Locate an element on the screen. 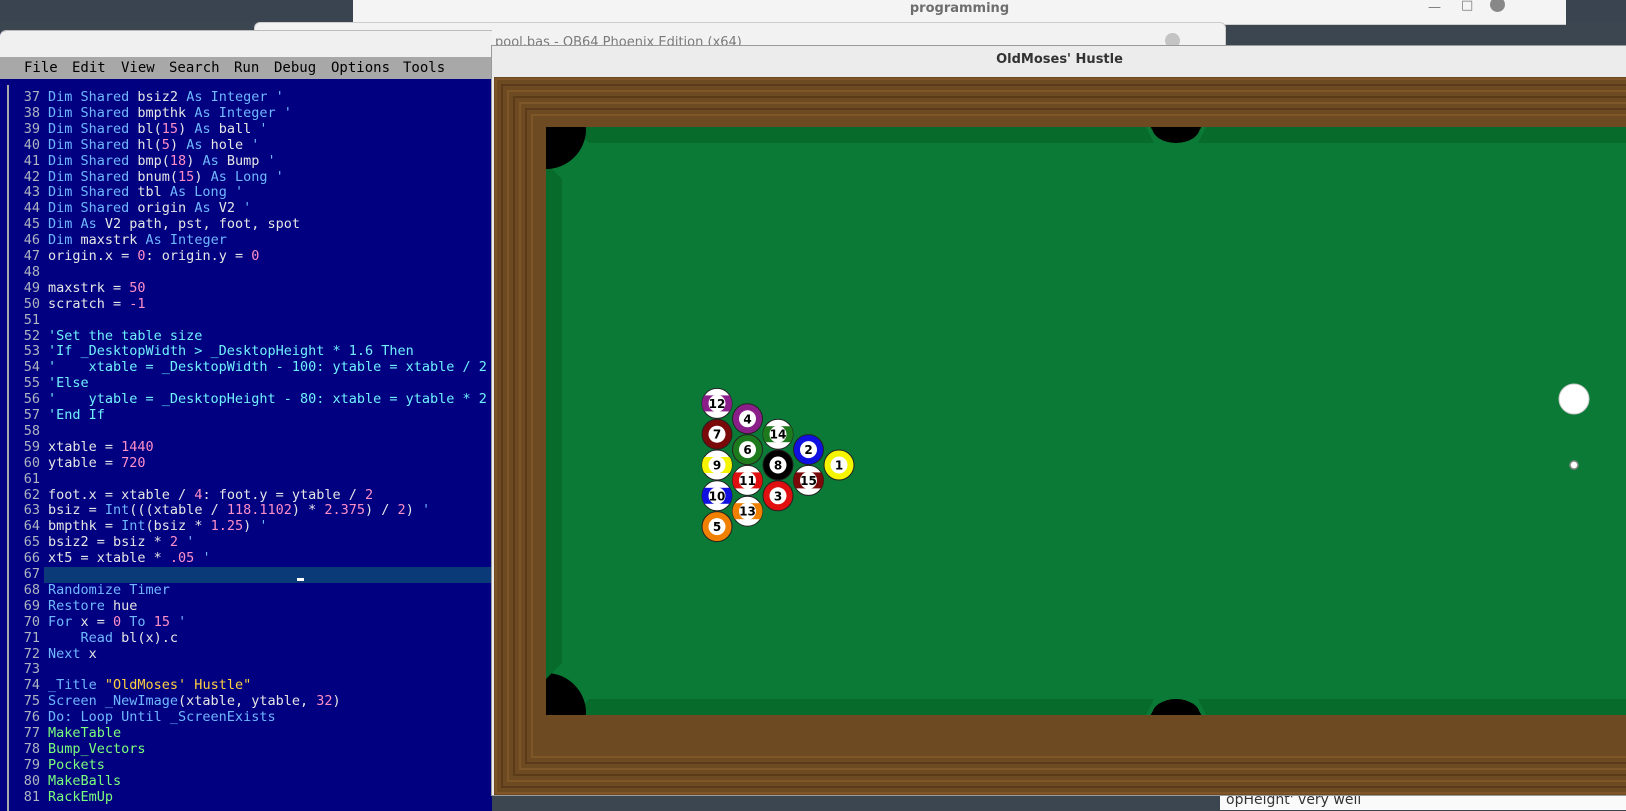 Image resolution: width=1626 pixels, height=811 pixels. code-line: Dim Shared hl(5) As hole ' is located at coordinates (153, 145).